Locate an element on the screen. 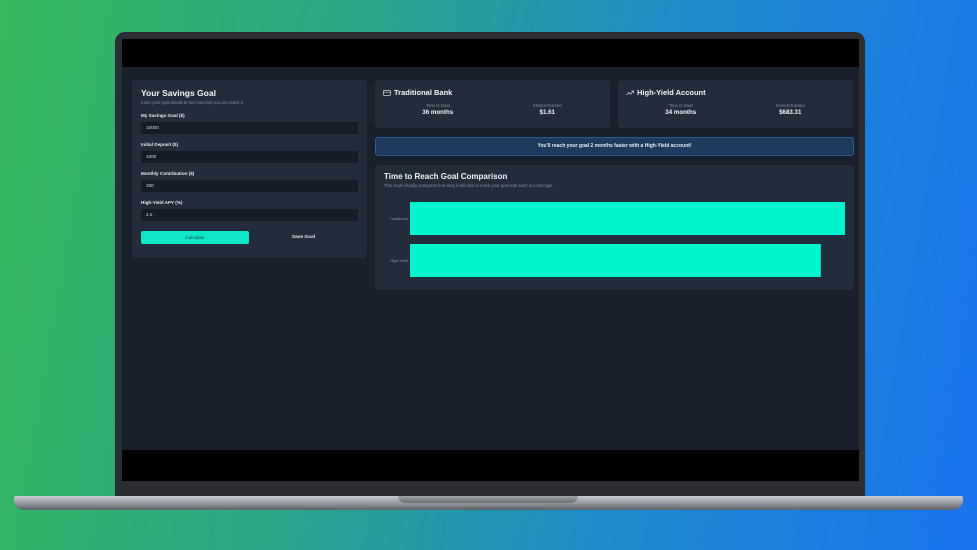 The height and width of the screenshot is (550, 977). traditional-time-value: 36 months is located at coordinates (438, 112).